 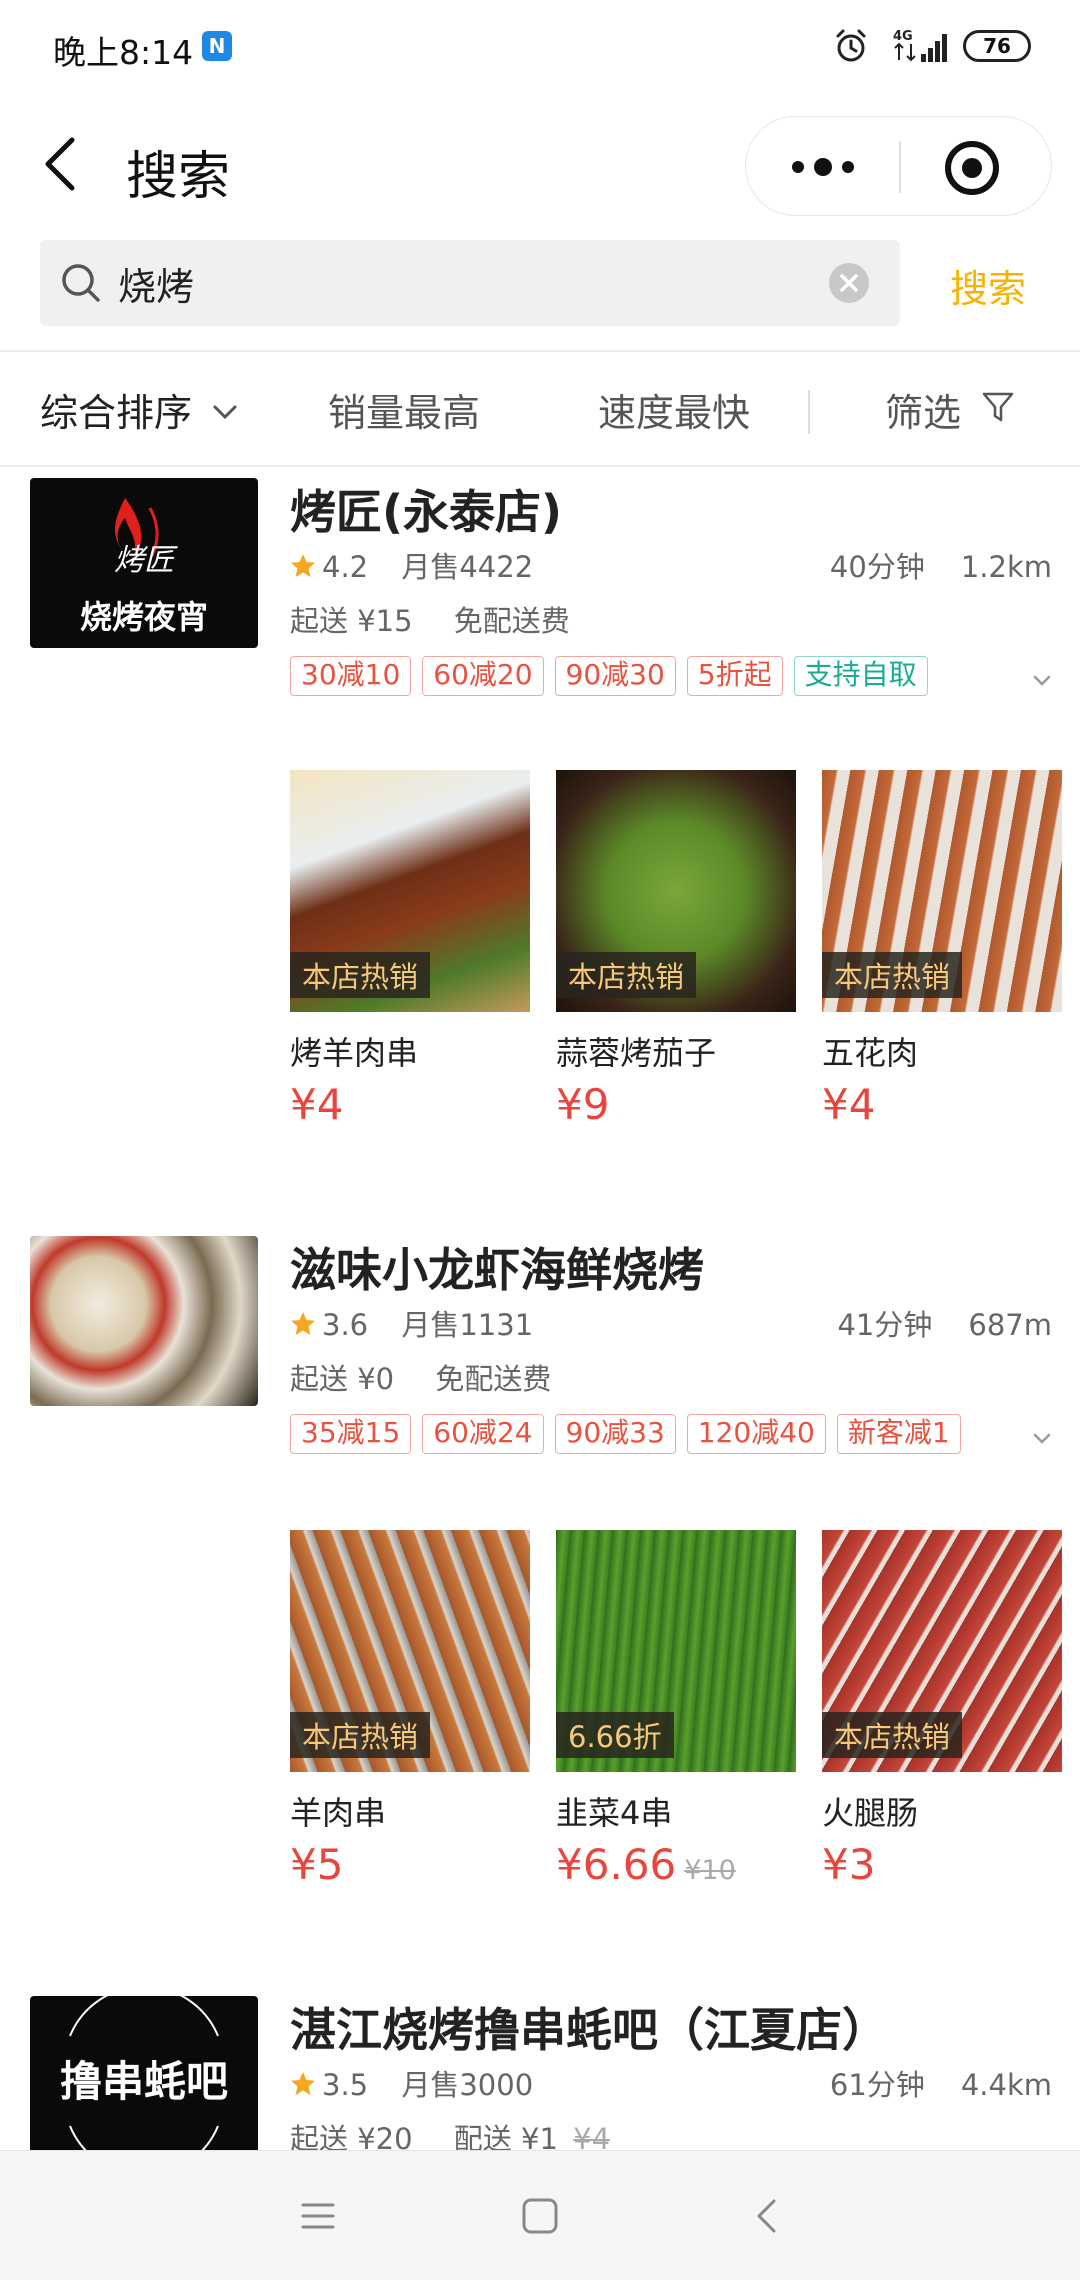 I want to click on promo-tag: 90减30, so click(x=615, y=676).